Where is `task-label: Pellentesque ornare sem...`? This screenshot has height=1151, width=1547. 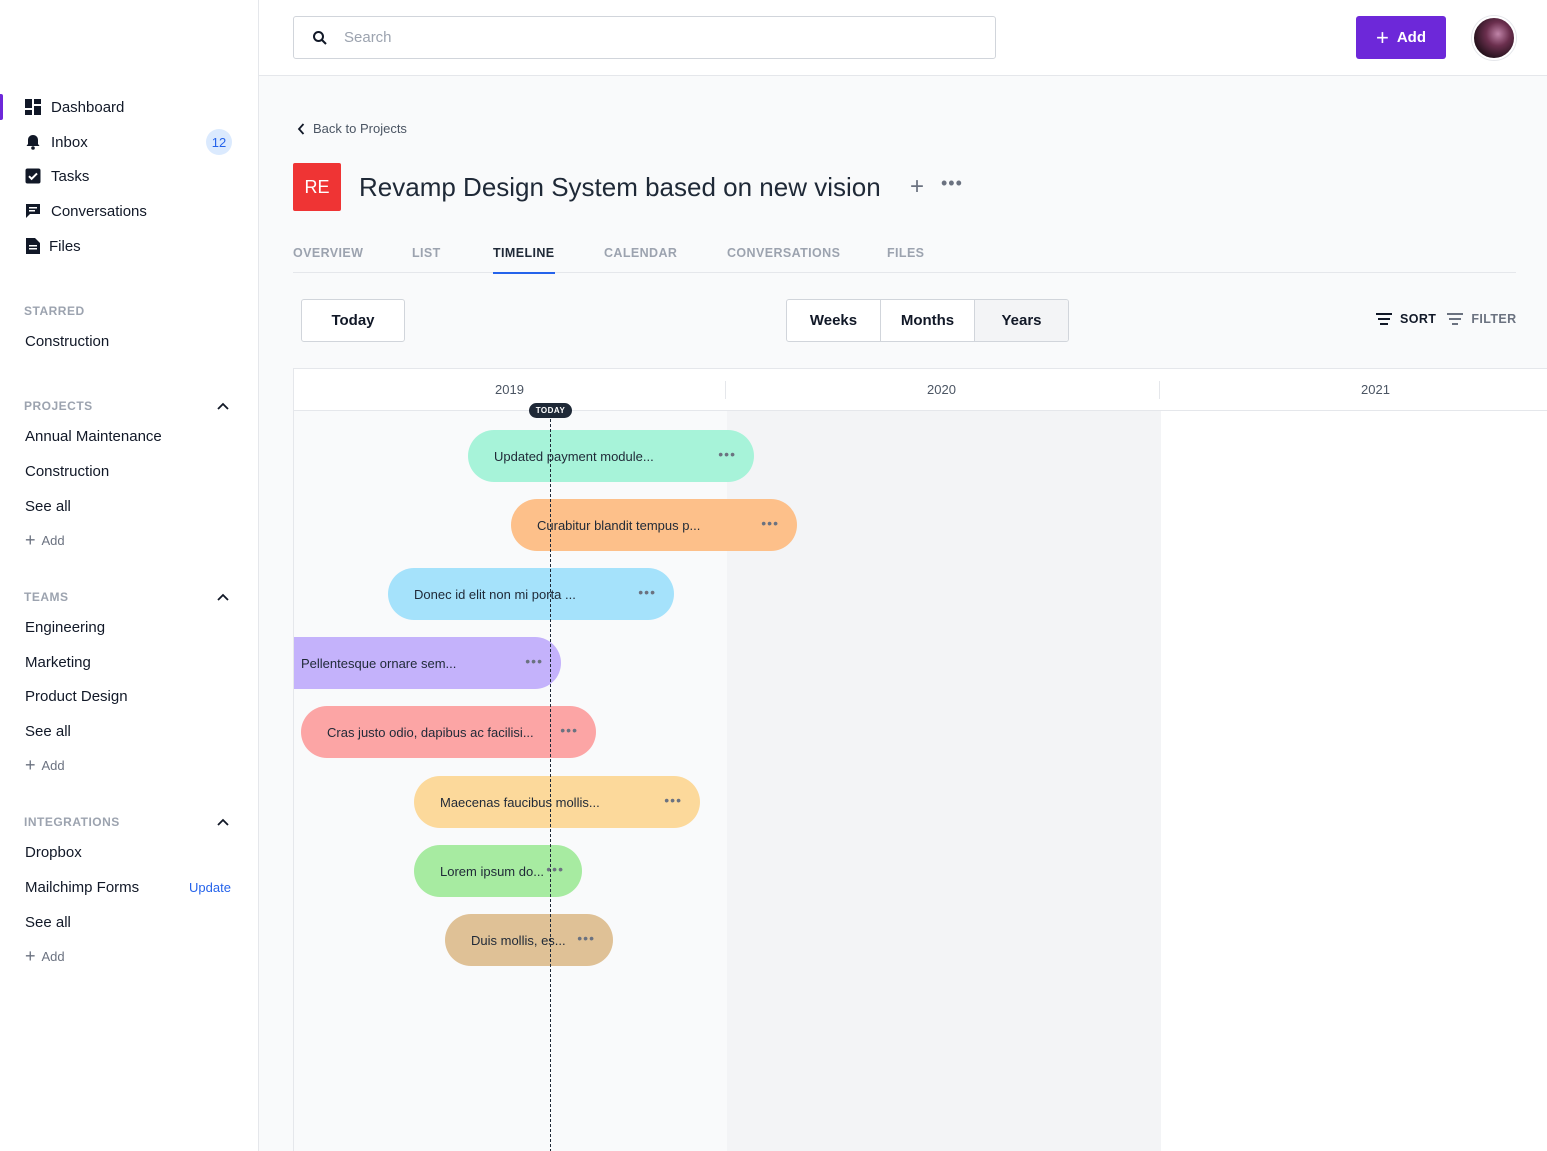 task-label: Pellentesque ornare sem... is located at coordinates (379, 663).